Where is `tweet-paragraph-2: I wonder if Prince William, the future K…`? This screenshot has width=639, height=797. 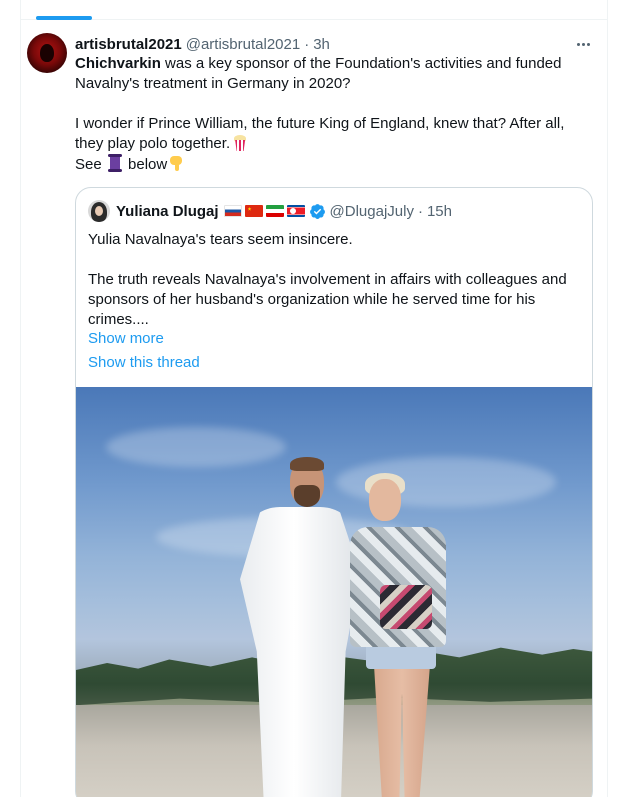
tweet-paragraph-2: I wonder if Prince William, the future K… is located at coordinates (335, 134).